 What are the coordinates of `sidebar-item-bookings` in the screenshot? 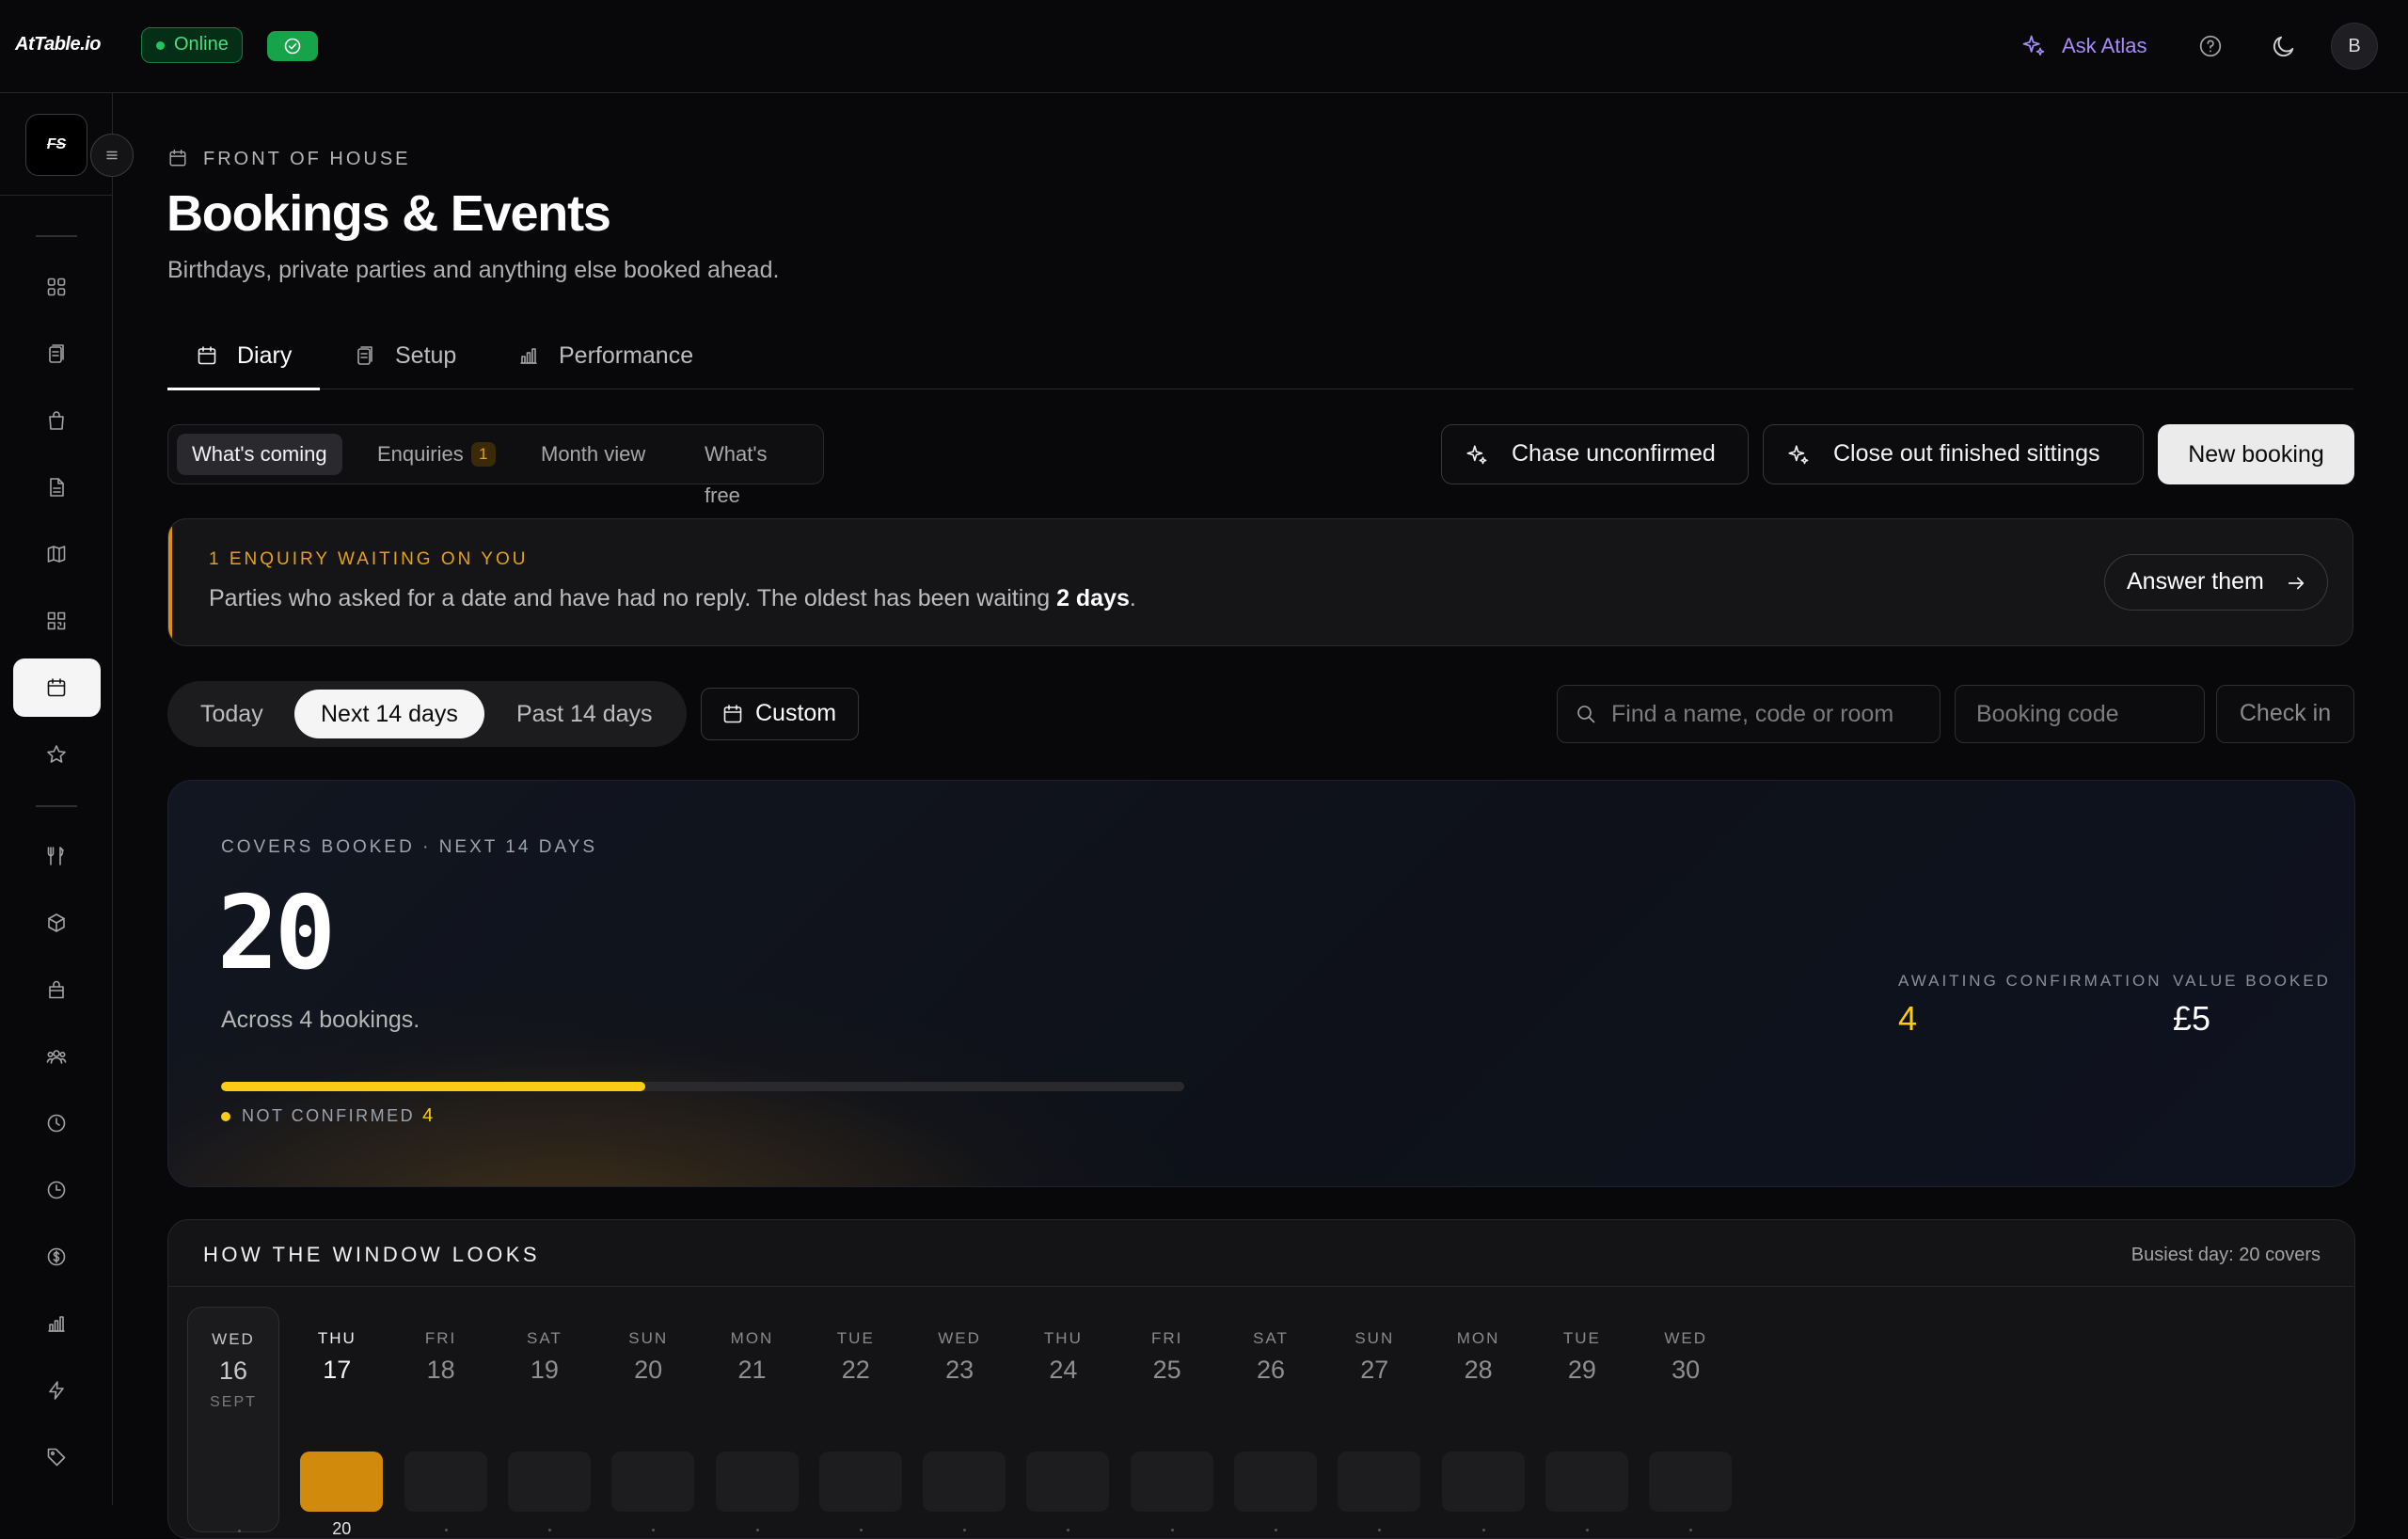 It's located at (57, 687).